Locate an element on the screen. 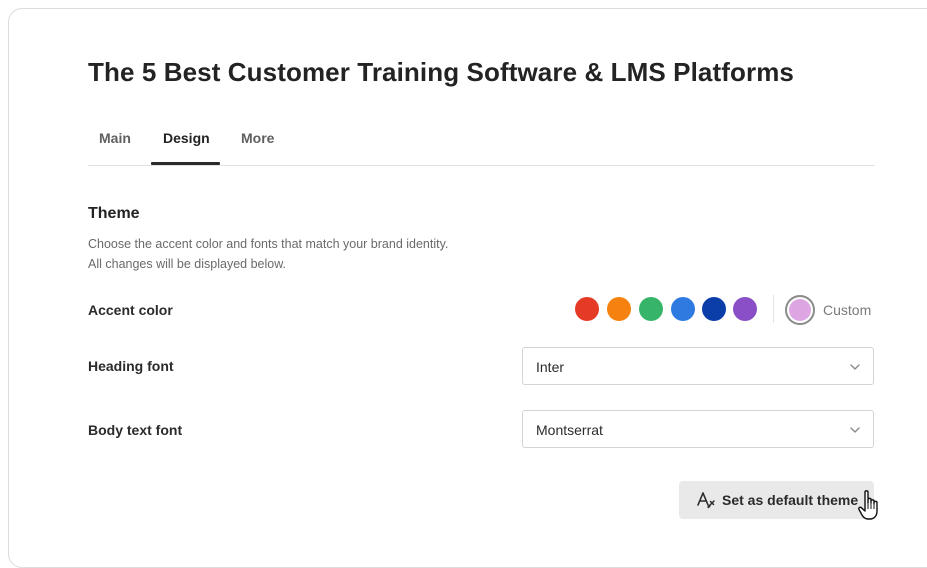 The width and height of the screenshot is (927, 568). tab-more: More is located at coordinates (257, 138).